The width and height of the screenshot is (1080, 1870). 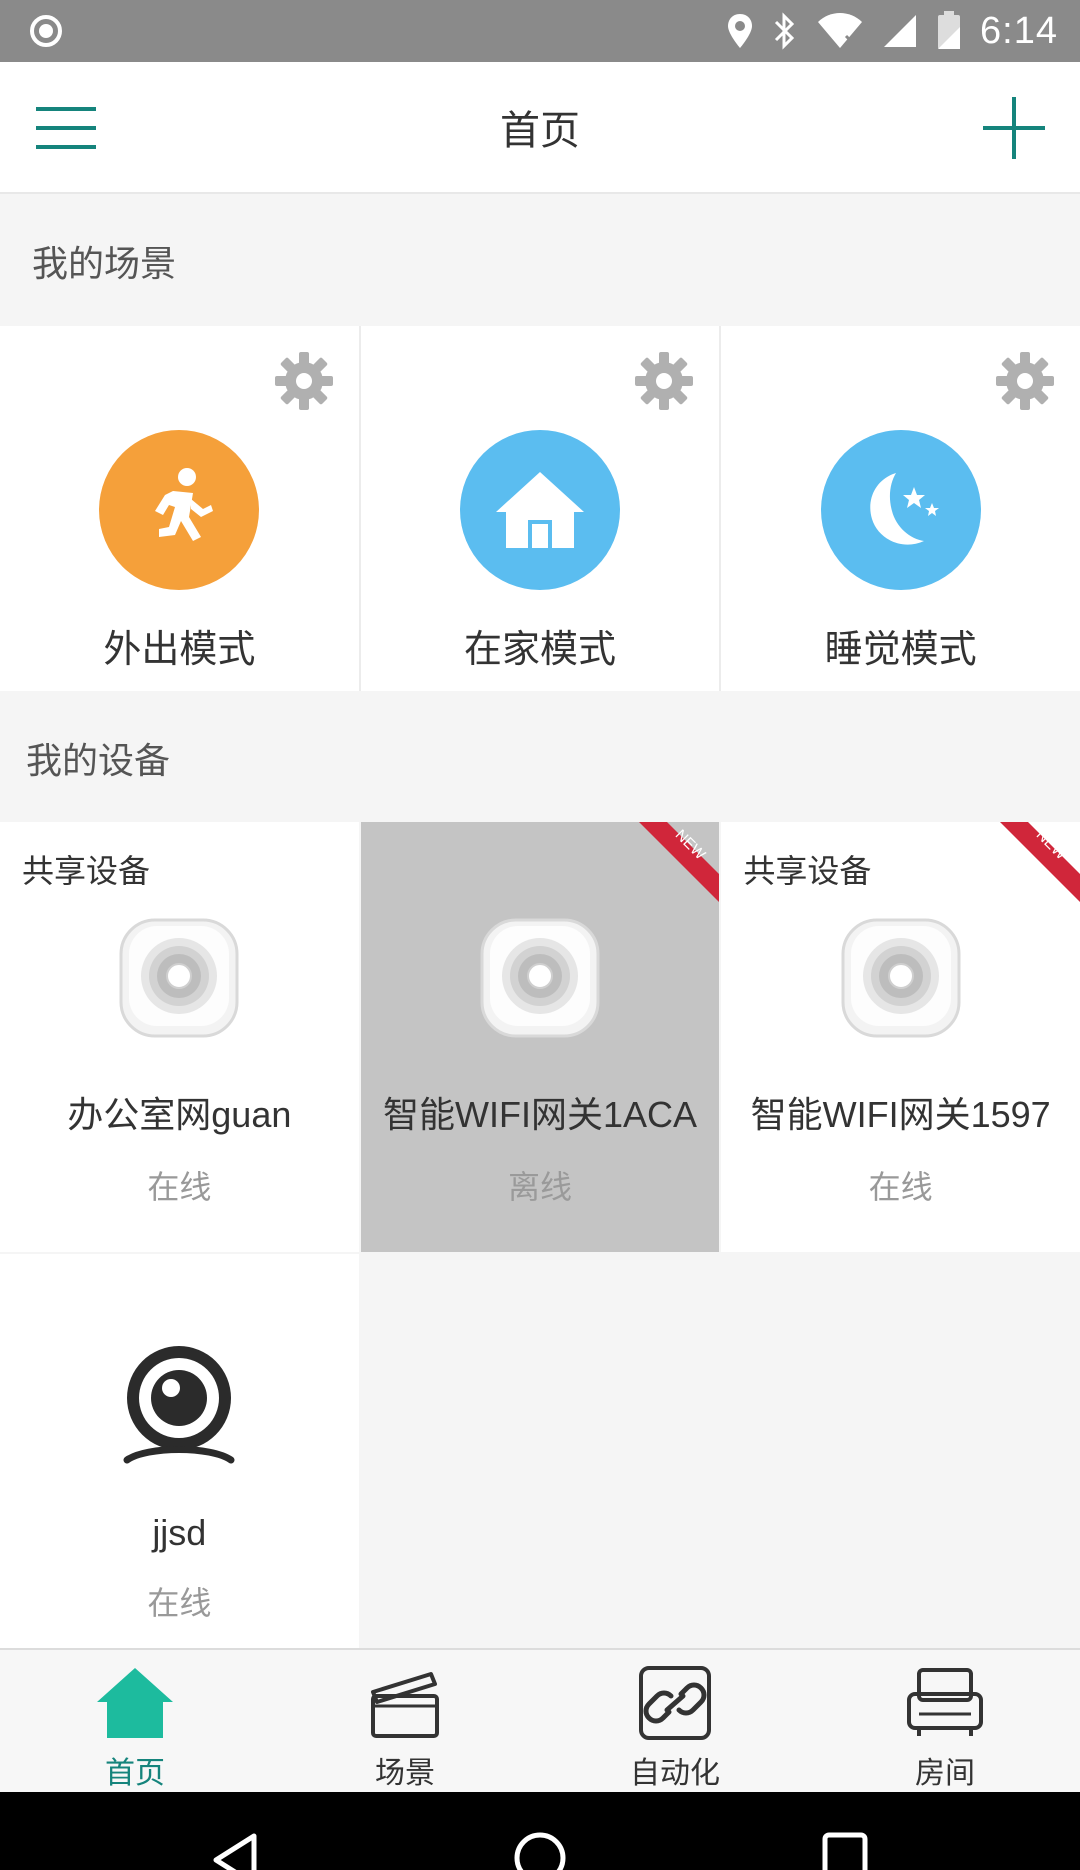 What do you see at coordinates (540, 649) in the screenshot?
I see `scene-label: 在家模式` at bounding box center [540, 649].